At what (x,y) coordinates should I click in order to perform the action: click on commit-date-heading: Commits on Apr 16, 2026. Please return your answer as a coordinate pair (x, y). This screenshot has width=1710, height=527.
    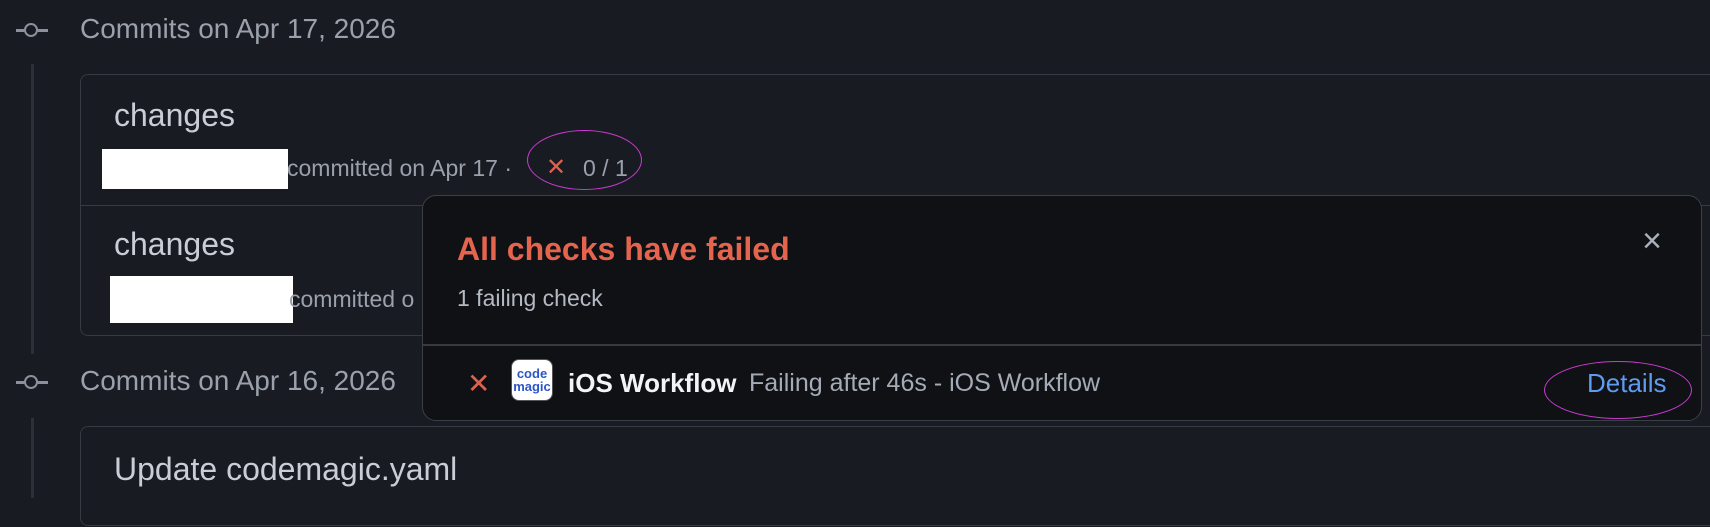
    Looking at the image, I should click on (238, 380).